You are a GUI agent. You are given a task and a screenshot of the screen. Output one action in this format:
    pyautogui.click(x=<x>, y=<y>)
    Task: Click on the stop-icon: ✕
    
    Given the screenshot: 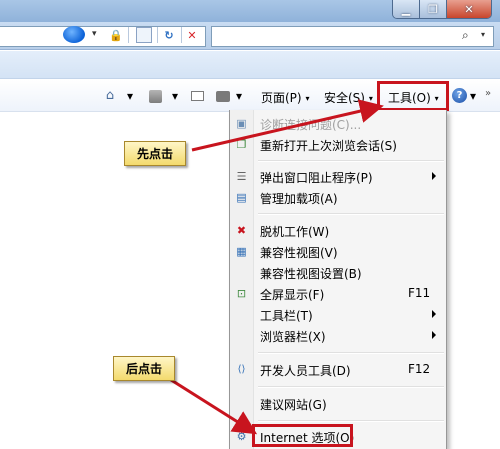 What is the action you would take?
    pyautogui.click(x=192, y=35)
    